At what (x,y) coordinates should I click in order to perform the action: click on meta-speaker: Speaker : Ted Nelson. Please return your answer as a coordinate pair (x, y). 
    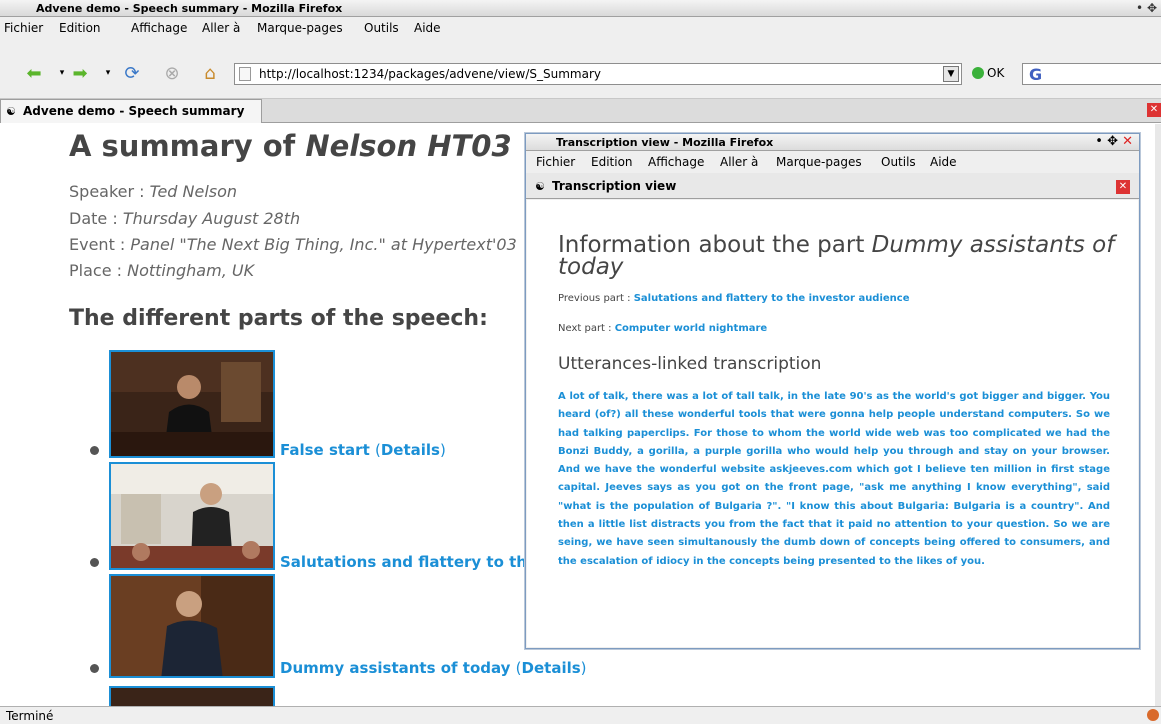
    Looking at the image, I should click on (153, 191).